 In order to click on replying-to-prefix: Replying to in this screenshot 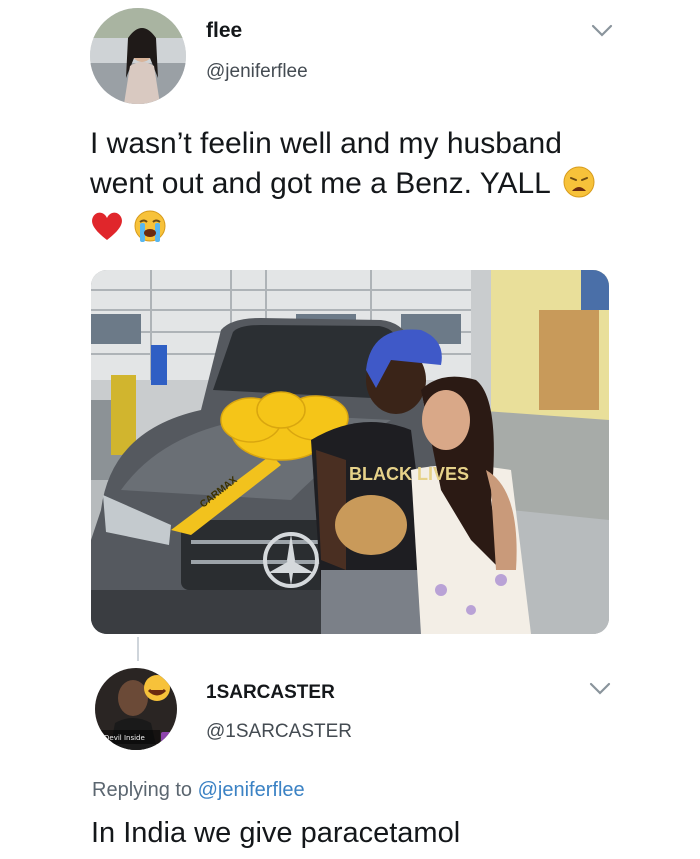, I will do `click(145, 790)`.